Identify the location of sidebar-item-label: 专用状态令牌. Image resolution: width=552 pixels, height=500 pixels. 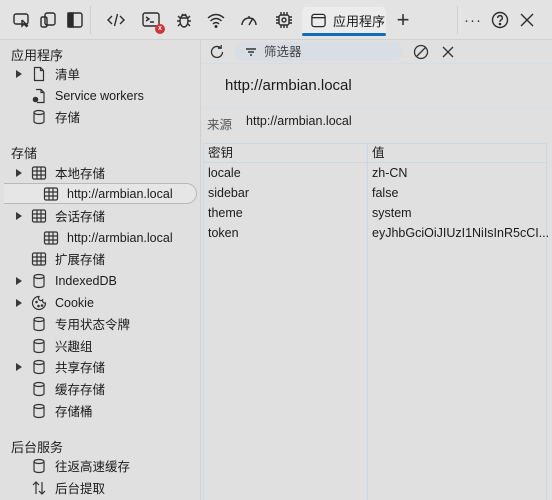
(93, 325).